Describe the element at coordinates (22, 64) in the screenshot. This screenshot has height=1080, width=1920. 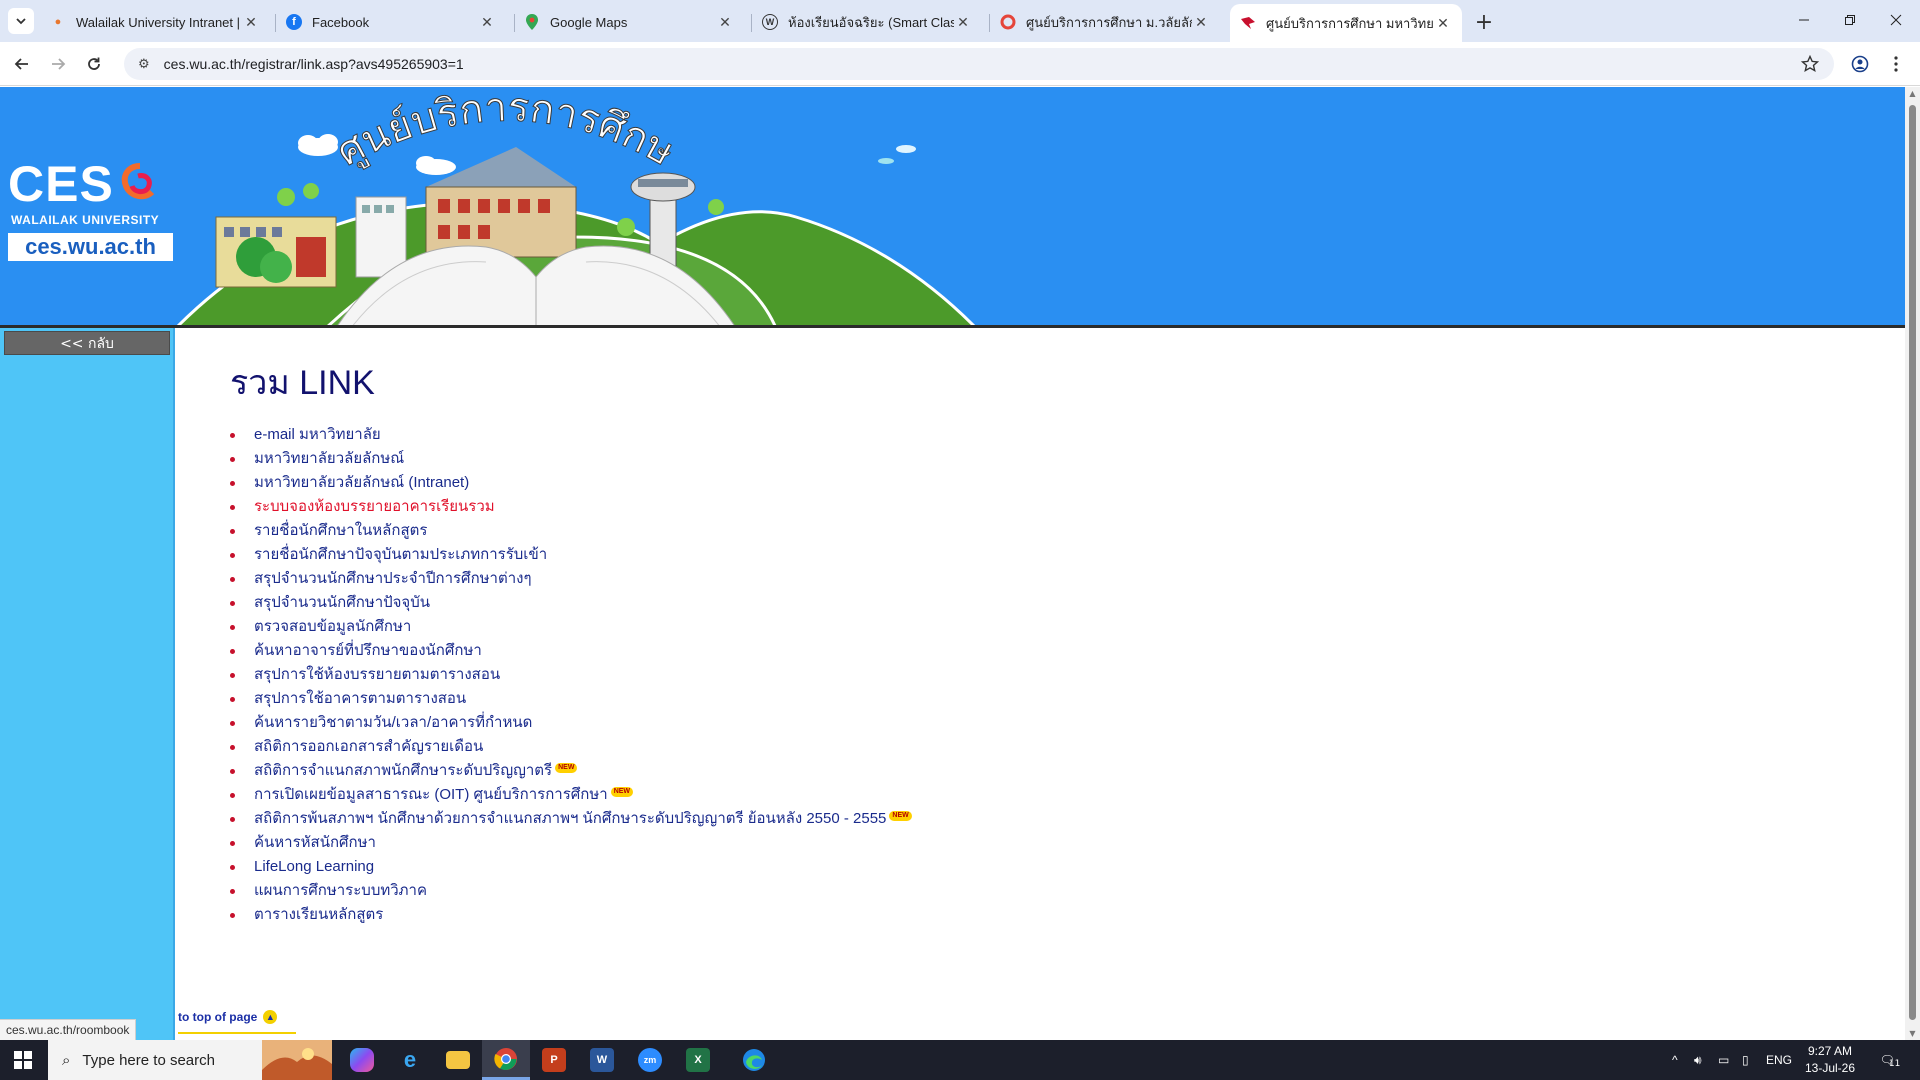
I see `back-button` at that location.